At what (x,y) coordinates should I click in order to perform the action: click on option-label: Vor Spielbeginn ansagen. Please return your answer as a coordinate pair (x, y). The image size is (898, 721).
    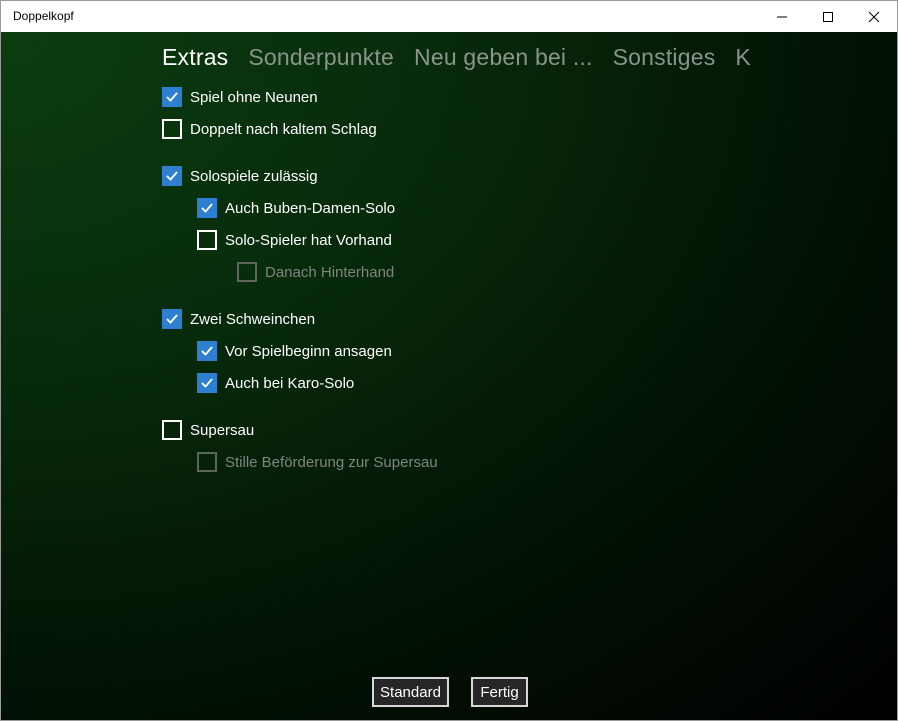
    Looking at the image, I should click on (308, 351).